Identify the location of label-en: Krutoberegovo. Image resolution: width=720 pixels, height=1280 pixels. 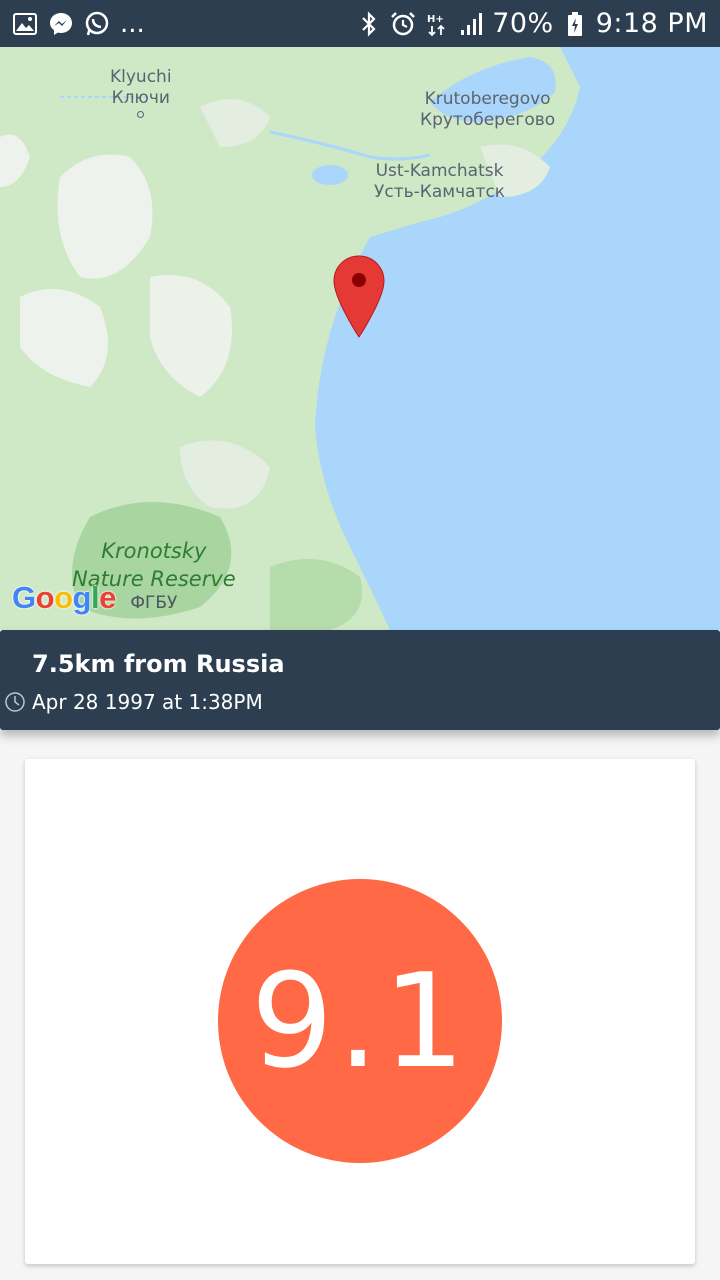
(487, 99).